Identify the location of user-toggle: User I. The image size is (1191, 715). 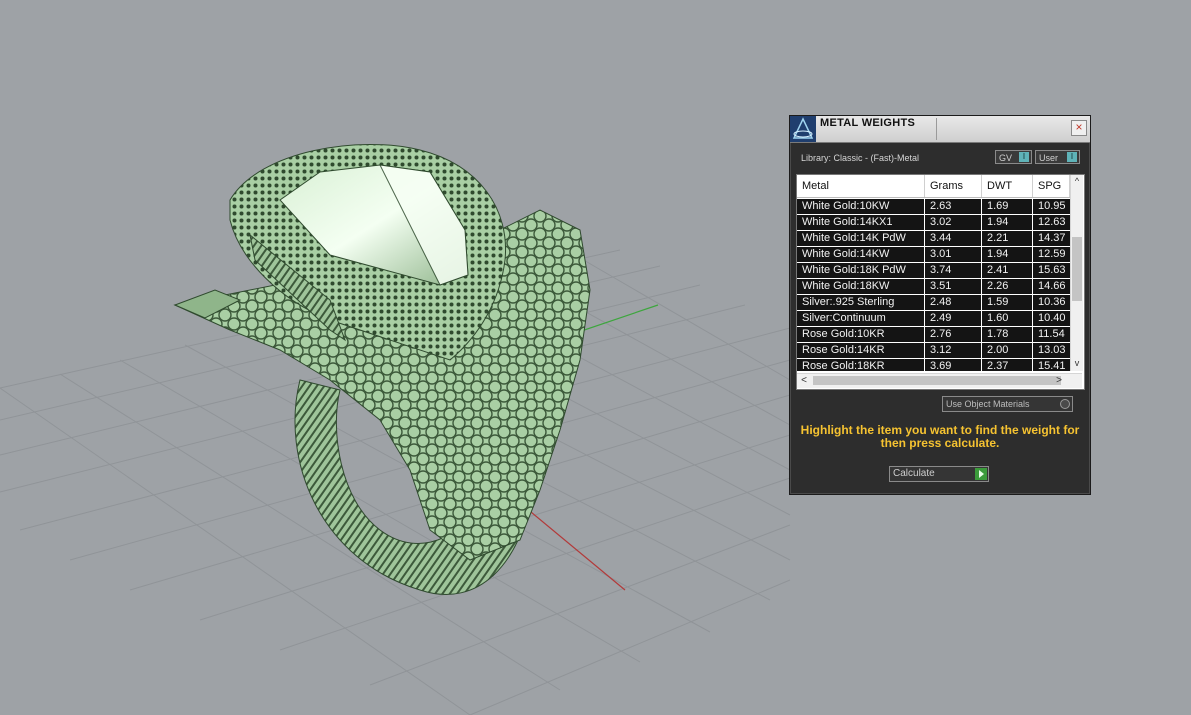
(1057, 157).